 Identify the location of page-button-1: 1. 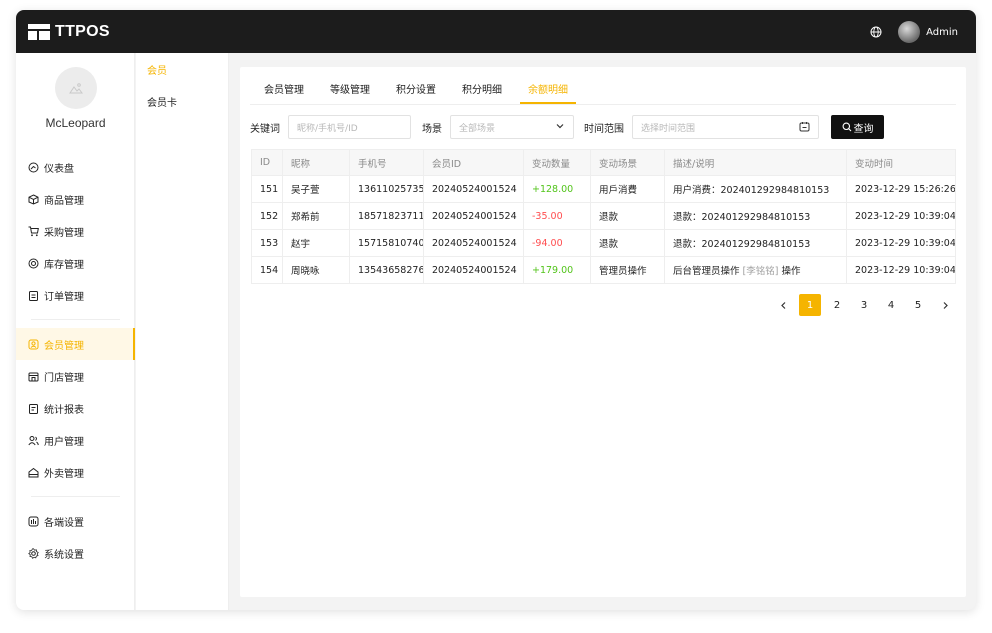
(810, 305).